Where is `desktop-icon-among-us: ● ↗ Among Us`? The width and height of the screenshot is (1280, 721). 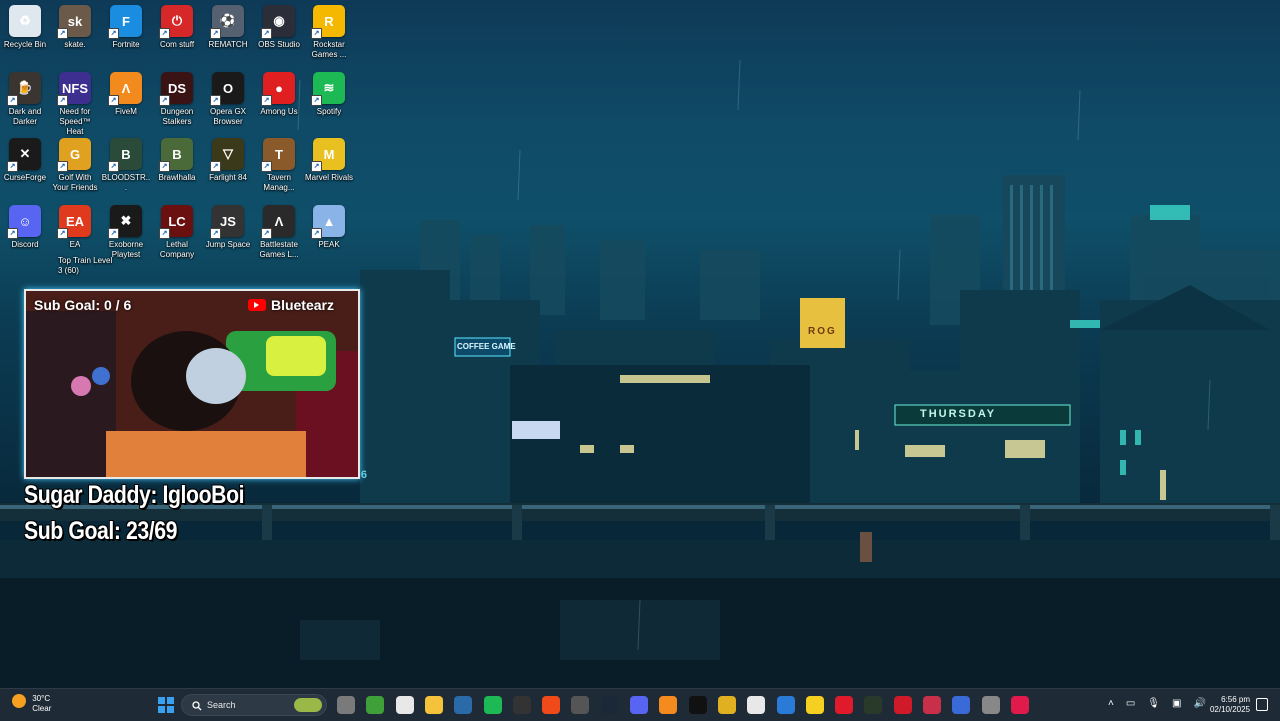
desktop-icon-among-us: ● ↗ Among Us is located at coordinates (279, 94).